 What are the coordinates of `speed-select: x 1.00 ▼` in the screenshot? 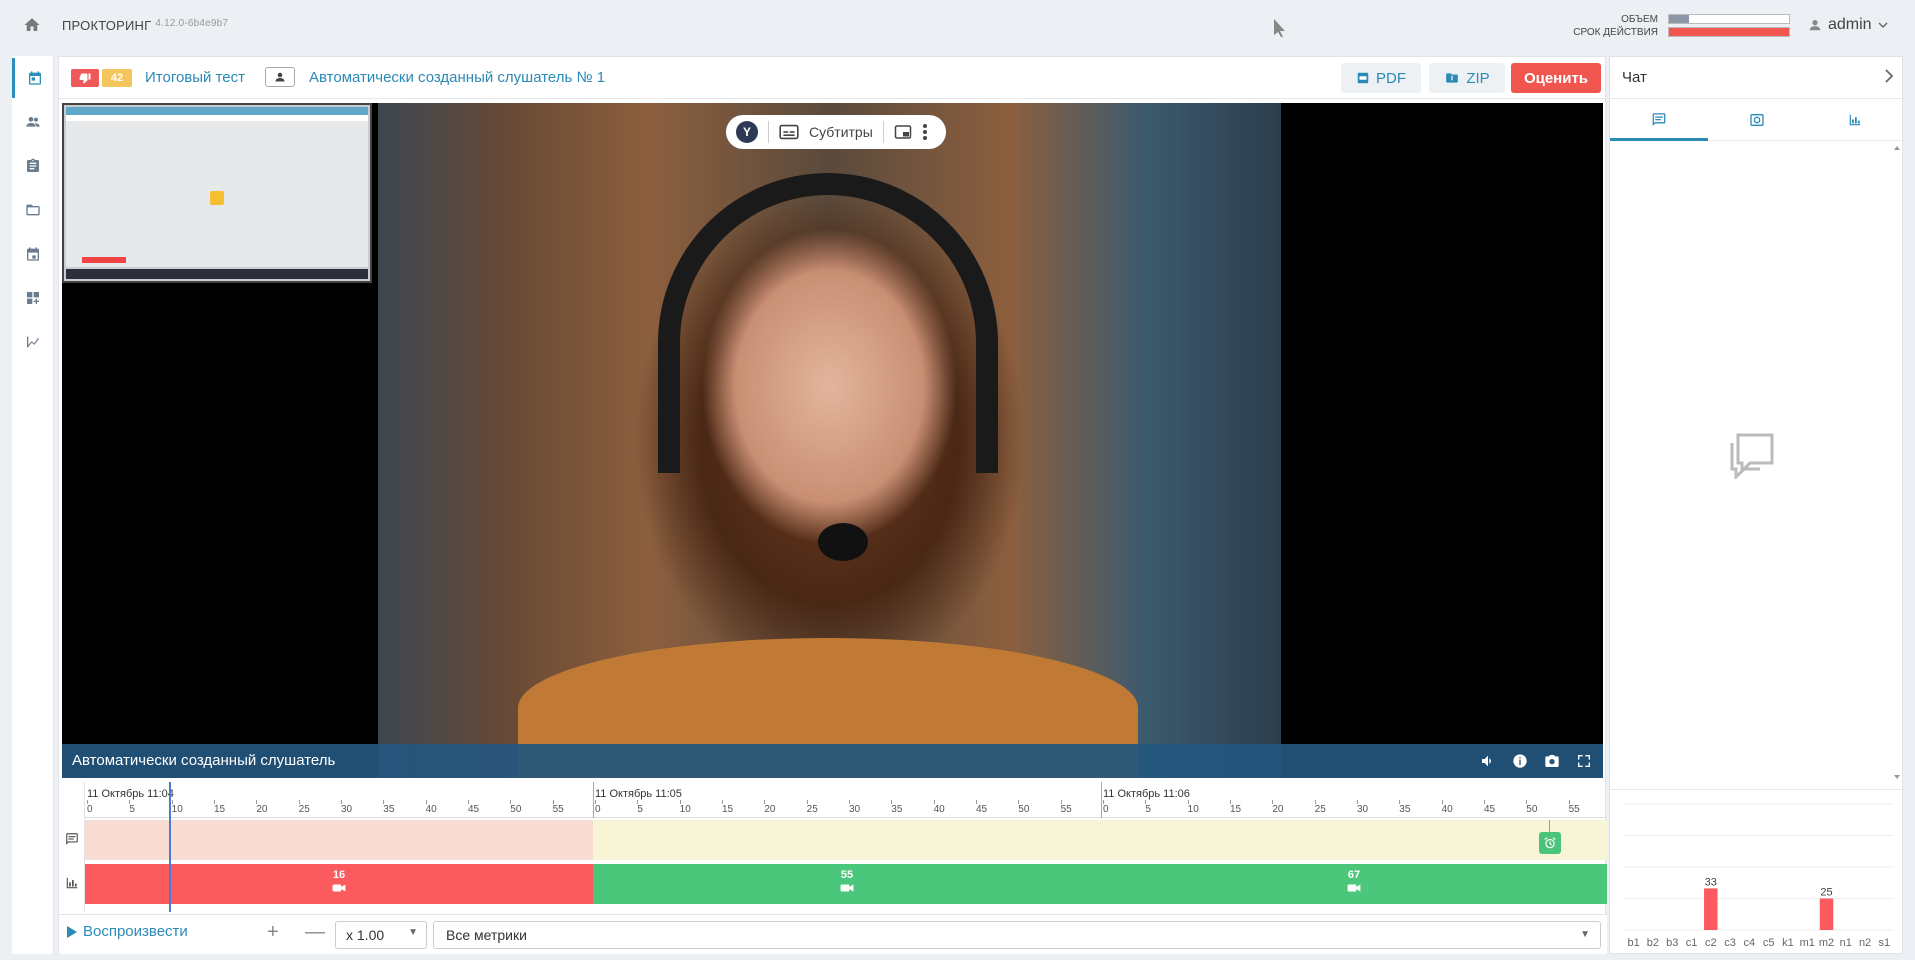 It's located at (381, 935).